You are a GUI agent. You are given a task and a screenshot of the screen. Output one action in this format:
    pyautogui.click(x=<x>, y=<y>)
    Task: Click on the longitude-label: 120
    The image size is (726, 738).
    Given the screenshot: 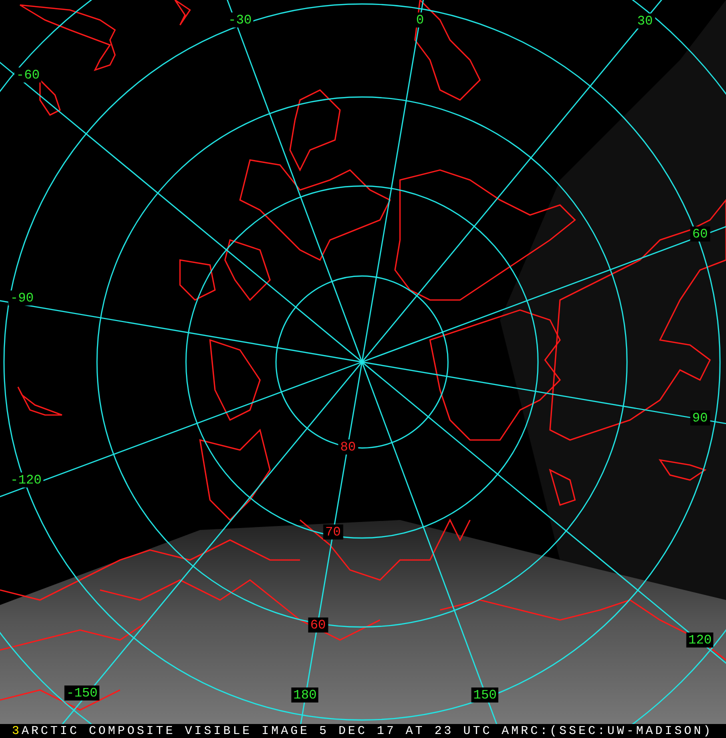 What is the action you would take?
    pyautogui.click(x=700, y=640)
    